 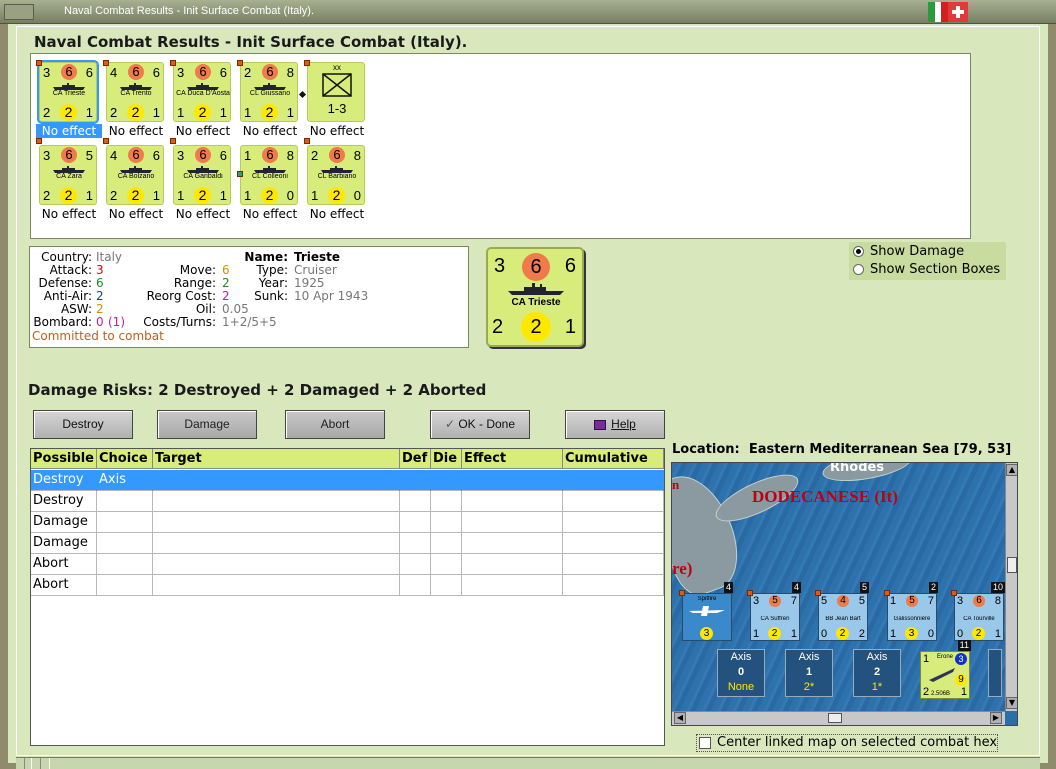 What do you see at coordinates (908, 252) in the screenshot?
I see `show-damage-option: Show Damage` at bounding box center [908, 252].